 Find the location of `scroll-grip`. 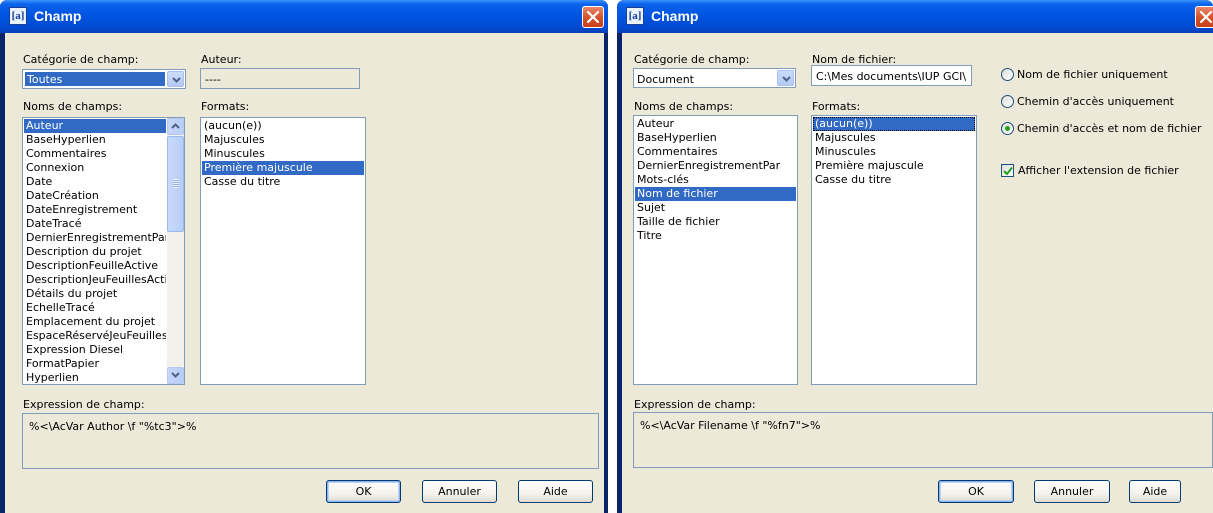

scroll-grip is located at coordinates (176, 183).